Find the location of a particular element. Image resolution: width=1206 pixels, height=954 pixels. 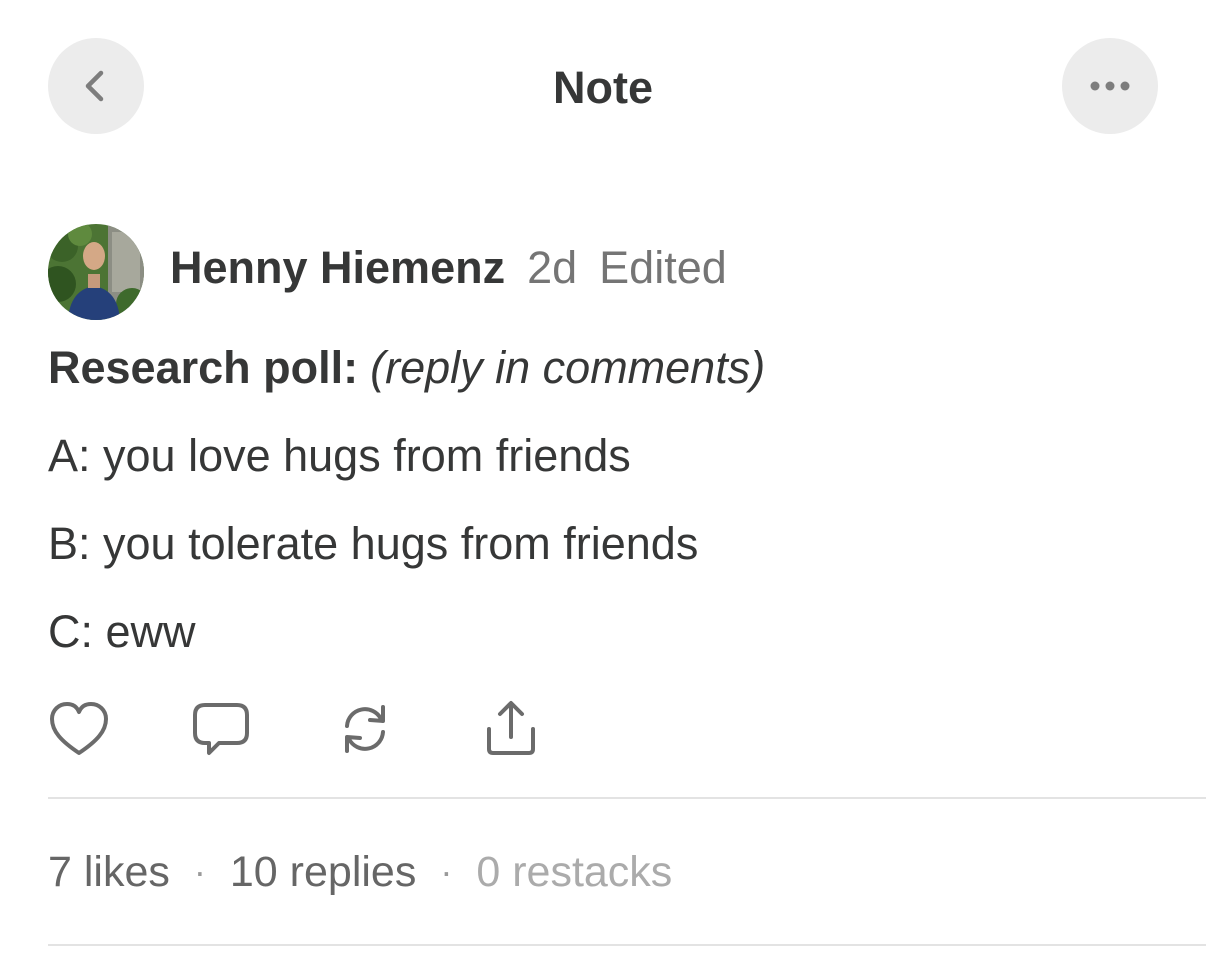

heart-icon is located at coordinates (79, 728).